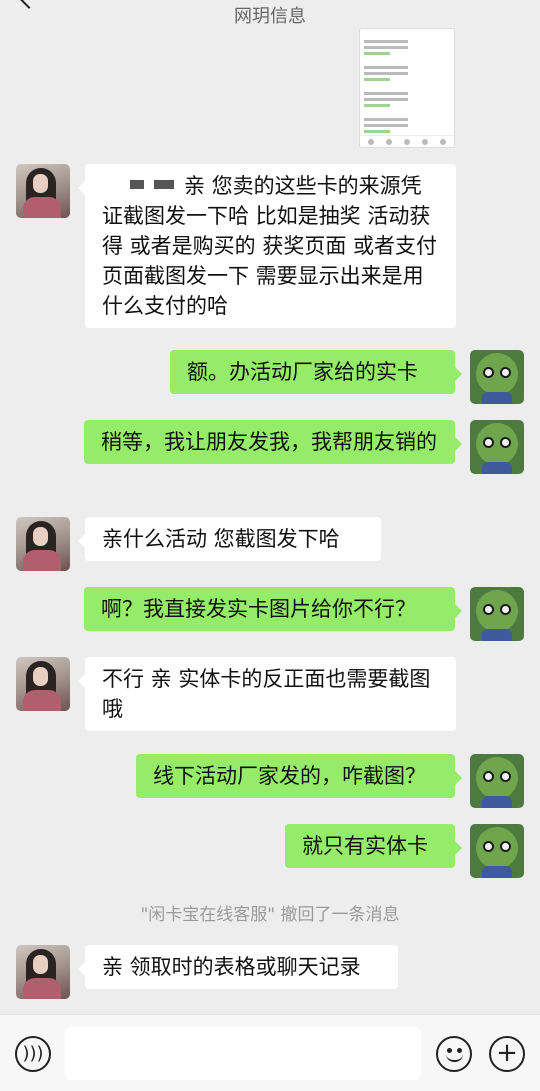 The image size is (540, 1091). I want to click on message-bubble: 不行 亲 实体卡的反正面也需要截图哦, so click(267, 694).